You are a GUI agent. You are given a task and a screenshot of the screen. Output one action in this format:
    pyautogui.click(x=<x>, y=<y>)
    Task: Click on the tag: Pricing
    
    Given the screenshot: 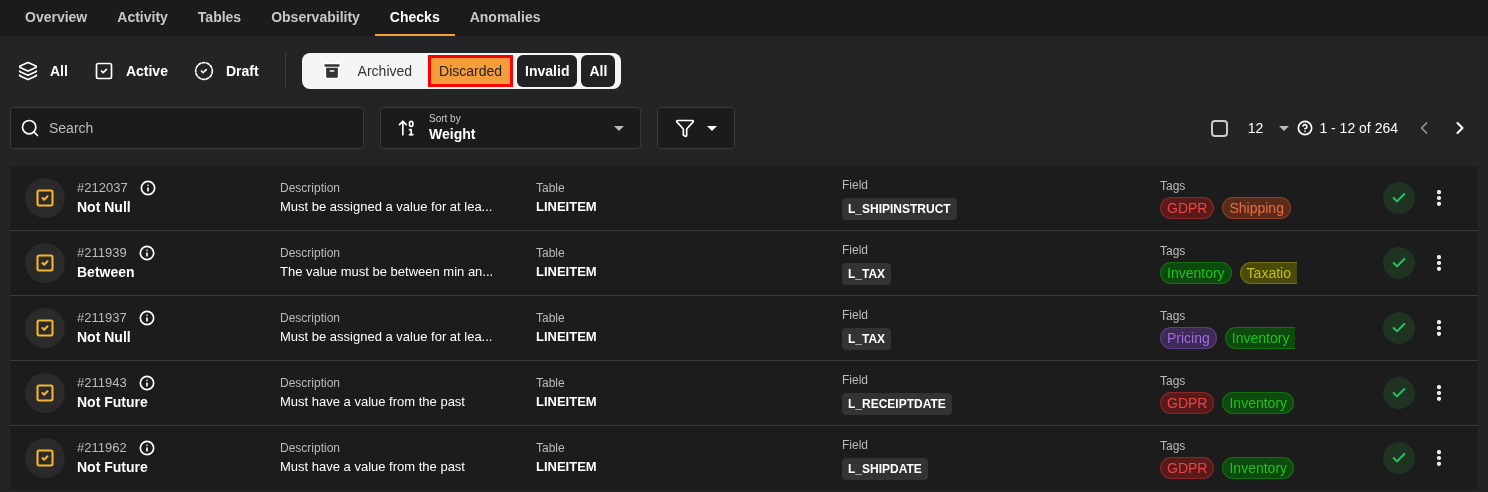 What is the action you would take?
    pyautogui.click(x=1188, y=338)
    